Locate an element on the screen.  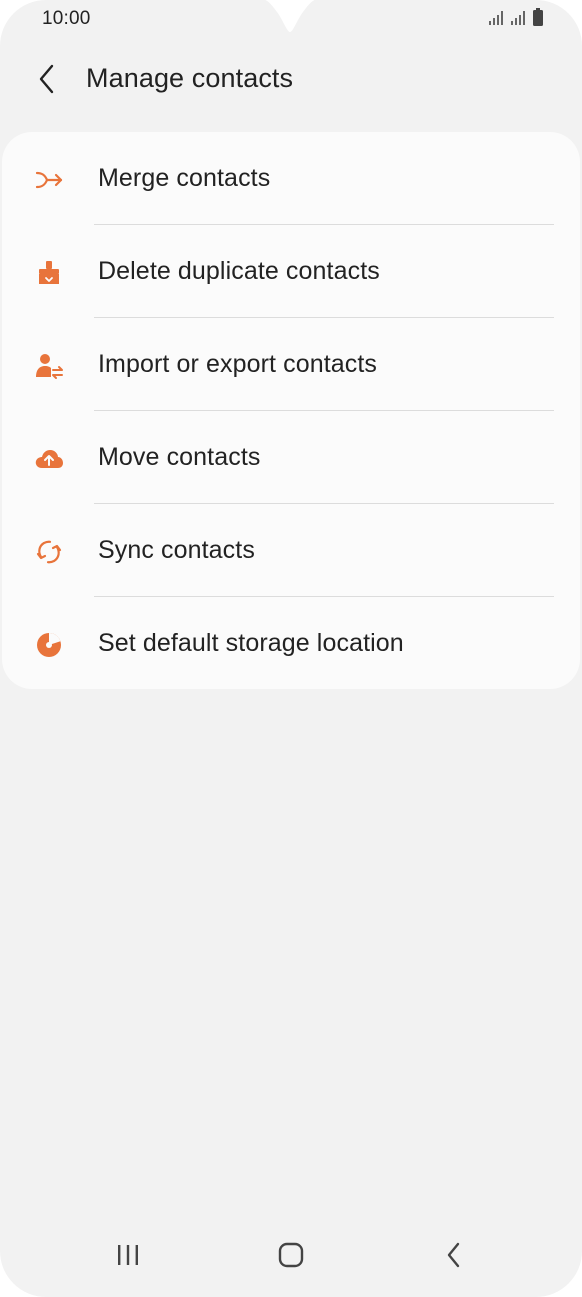
menu-item-default-storage-location: Set default storage location is located at coordinates (291, 643).